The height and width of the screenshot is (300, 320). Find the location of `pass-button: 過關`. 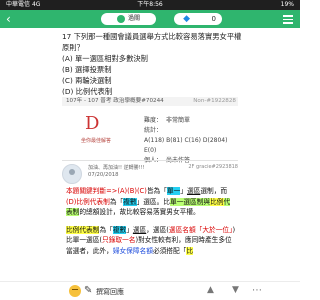

pass-button: 過關 is located at coordinates (128, 19).